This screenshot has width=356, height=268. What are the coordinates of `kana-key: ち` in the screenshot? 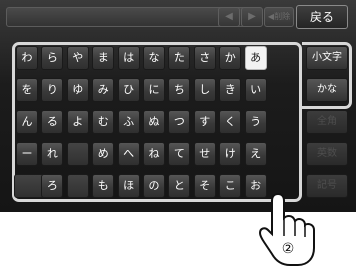 It's located at (179, 90).